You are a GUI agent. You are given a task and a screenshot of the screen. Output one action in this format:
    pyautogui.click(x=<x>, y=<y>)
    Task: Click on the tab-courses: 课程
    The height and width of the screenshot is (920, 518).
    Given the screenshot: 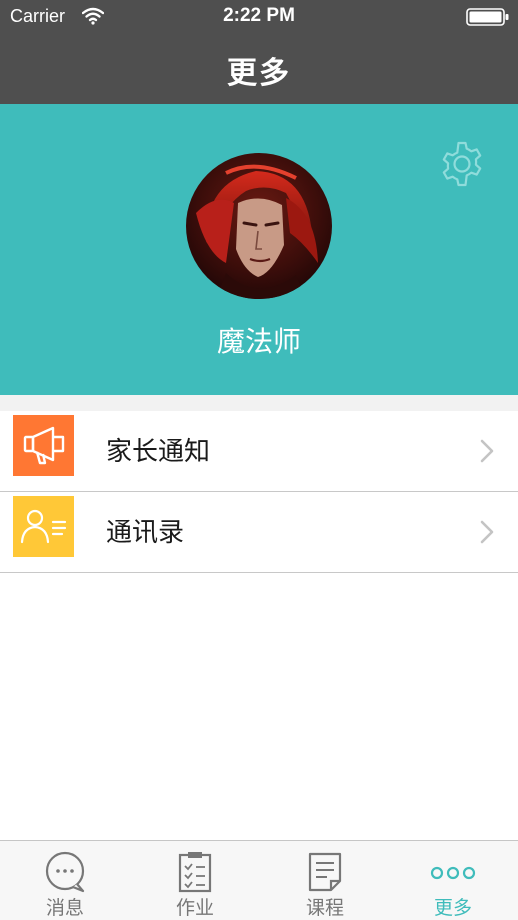 What is the action you would take?
    pyautogui.click(x=325, y=880)
    